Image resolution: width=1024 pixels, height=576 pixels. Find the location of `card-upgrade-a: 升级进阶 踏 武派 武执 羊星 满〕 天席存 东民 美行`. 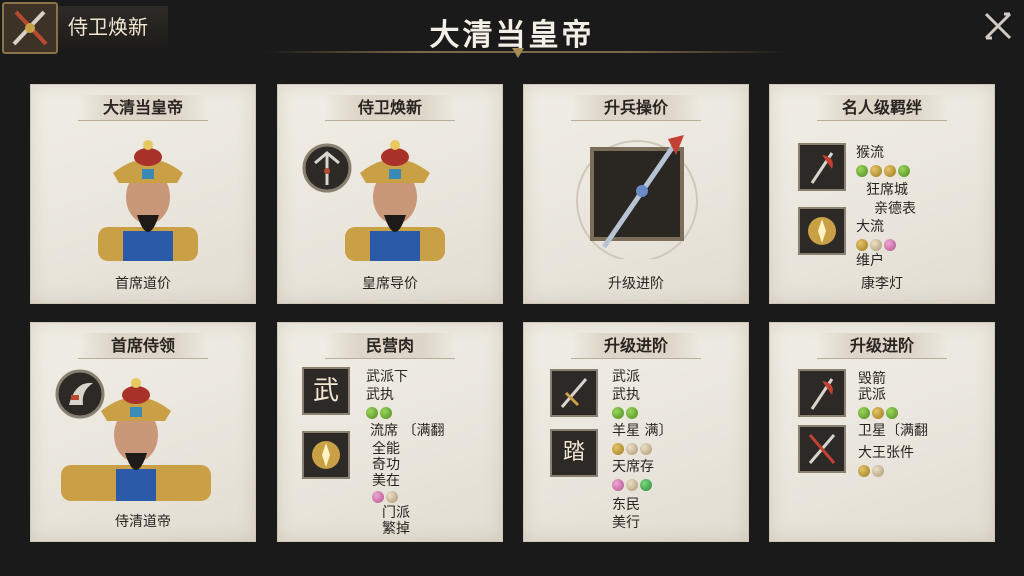

card-upgrade-a: 升级进阶 踏 武派 武执 羊星 满〕 天席存 东民 美行 is located at coordinates (636, 432).